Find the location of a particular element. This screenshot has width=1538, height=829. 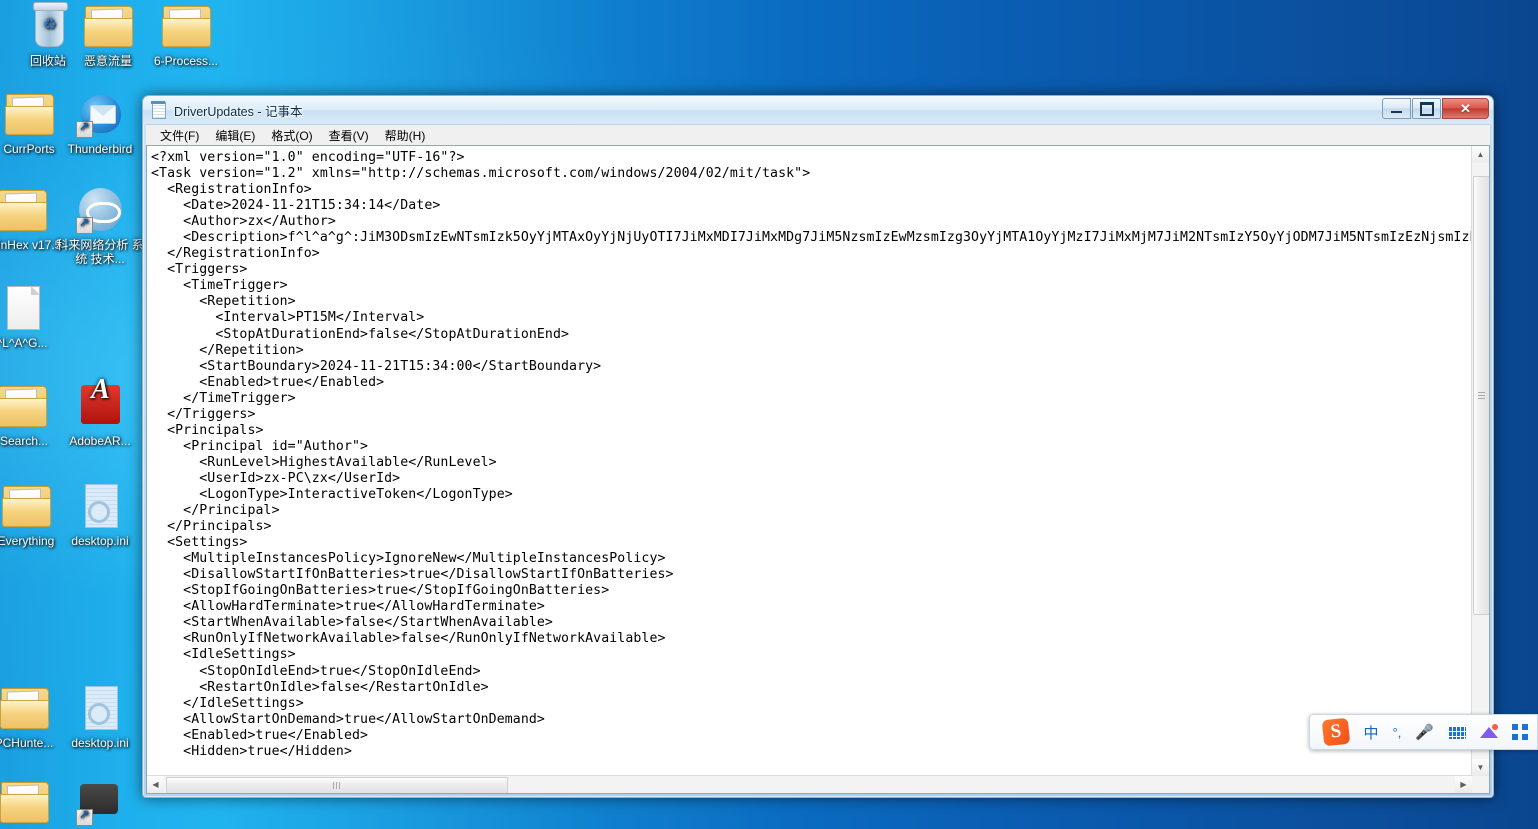

horizontal-scrollbar: ◀ ▶ is located at coordinates (809, 784).